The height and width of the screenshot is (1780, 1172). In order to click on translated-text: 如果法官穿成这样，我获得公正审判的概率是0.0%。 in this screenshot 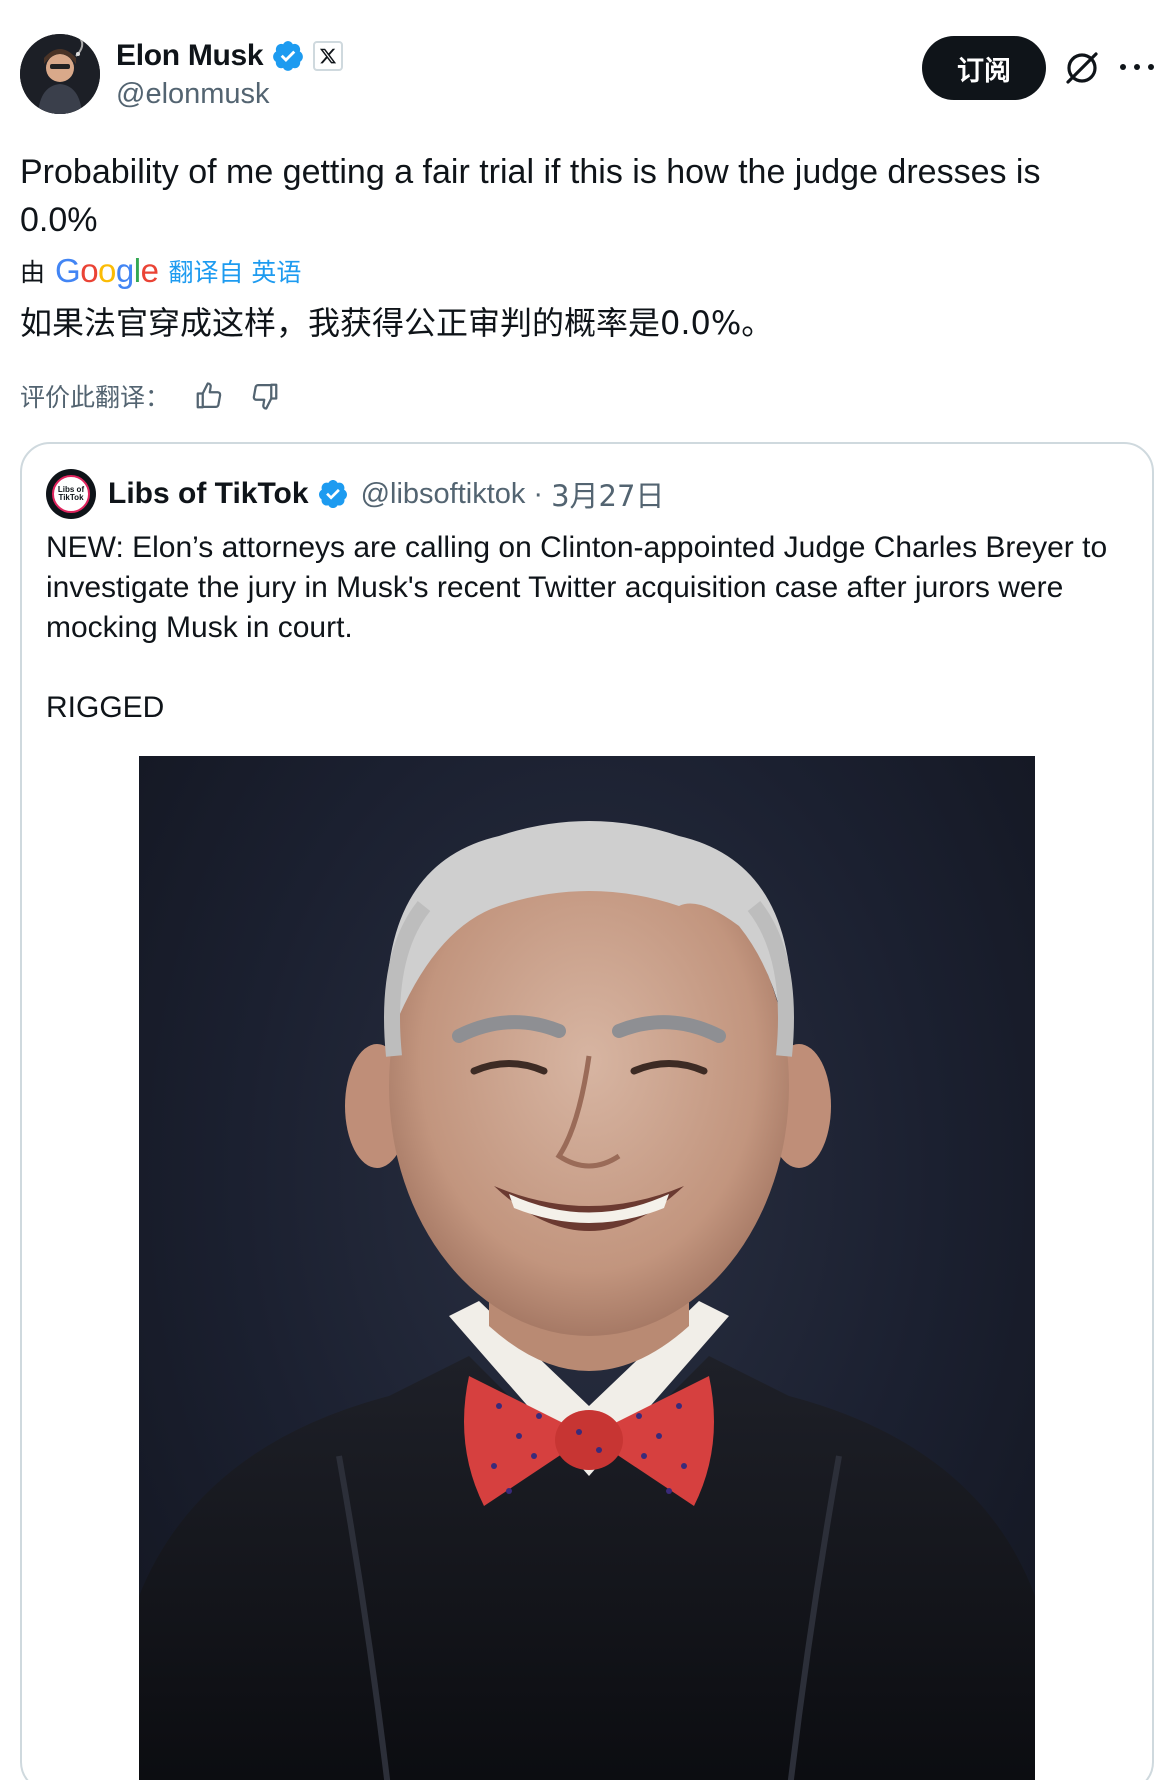, I will do `click(397, 323)`.